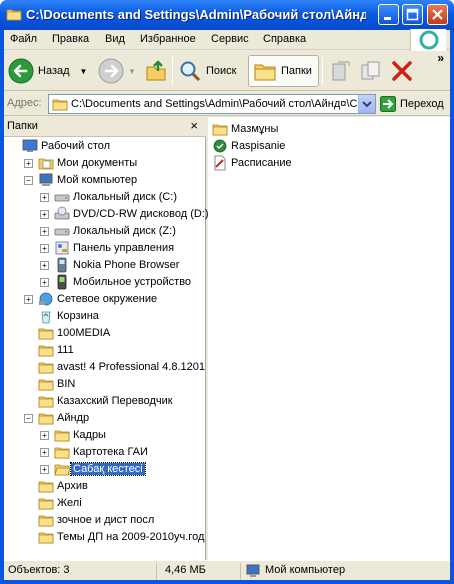 The height and width of the screenshot is (584, 454). Describe the element at coordinates (220, 146) in the screenshot. I see `program-icon` at that location.